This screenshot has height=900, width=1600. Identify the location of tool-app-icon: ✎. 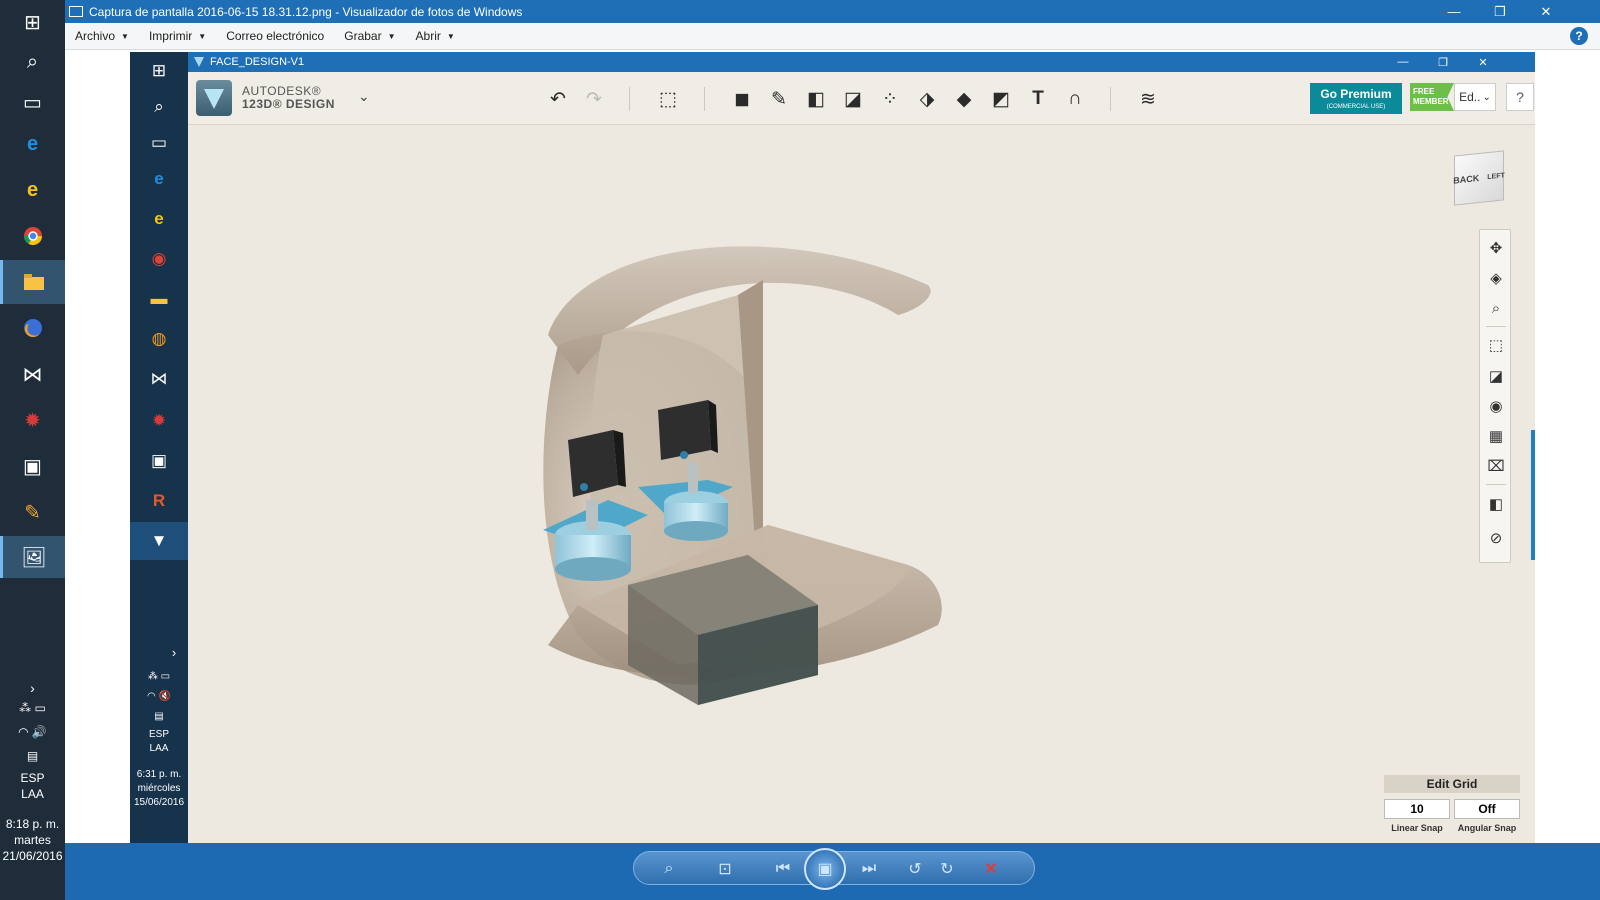
(32, 512).